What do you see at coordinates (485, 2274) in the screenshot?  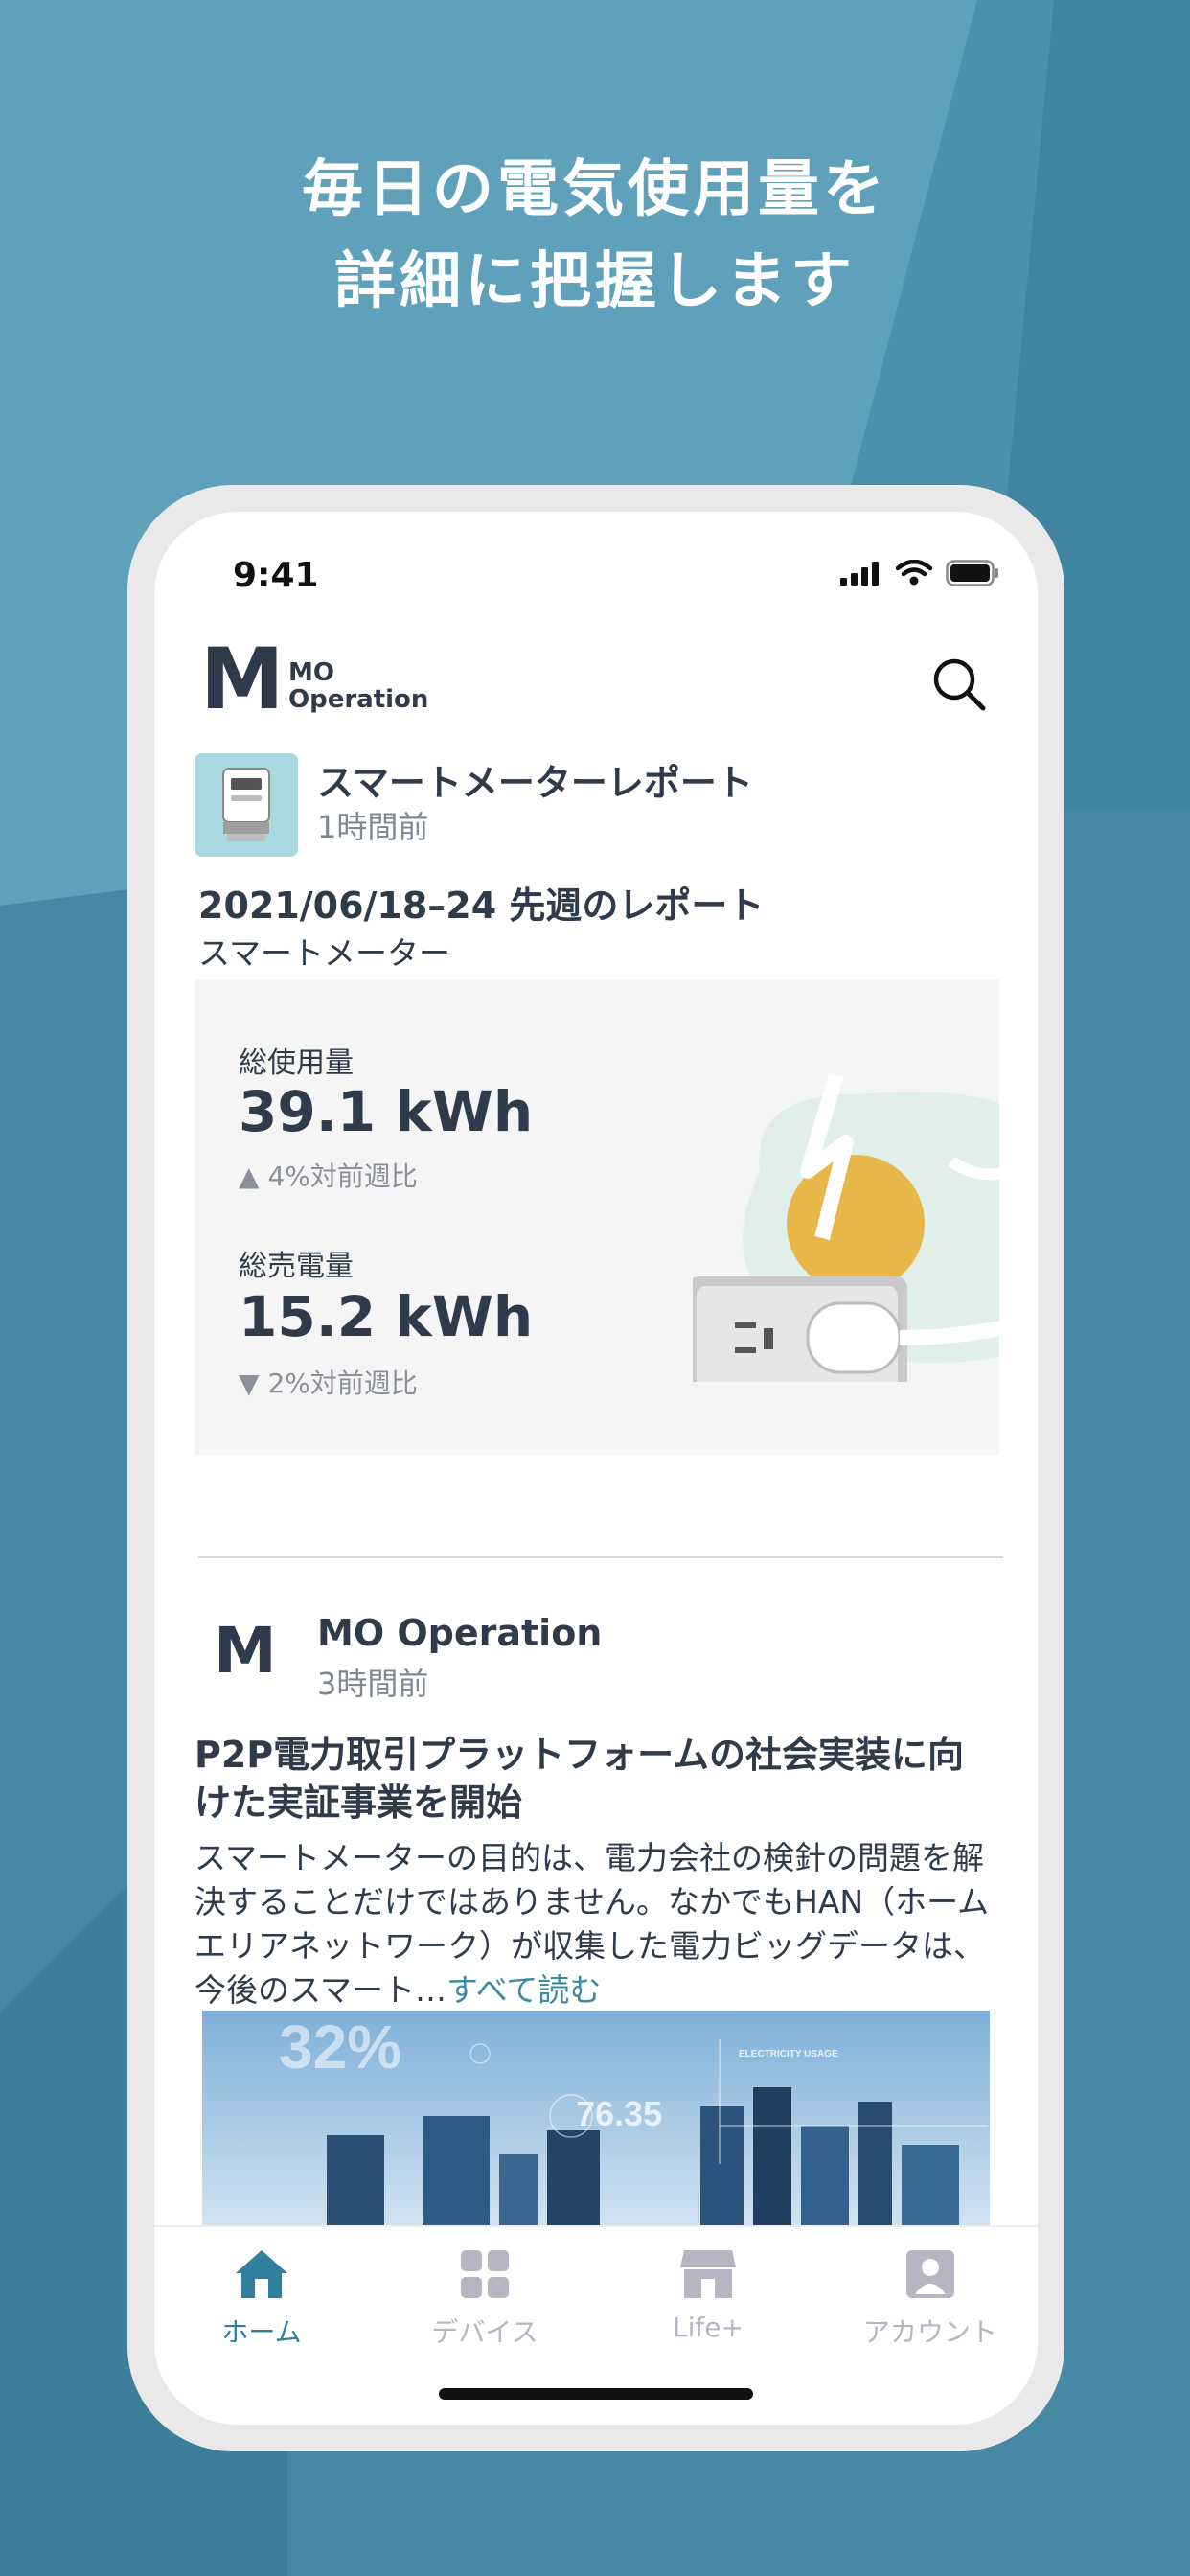 I see `devices-icon` at bounding box center [485, 2274].